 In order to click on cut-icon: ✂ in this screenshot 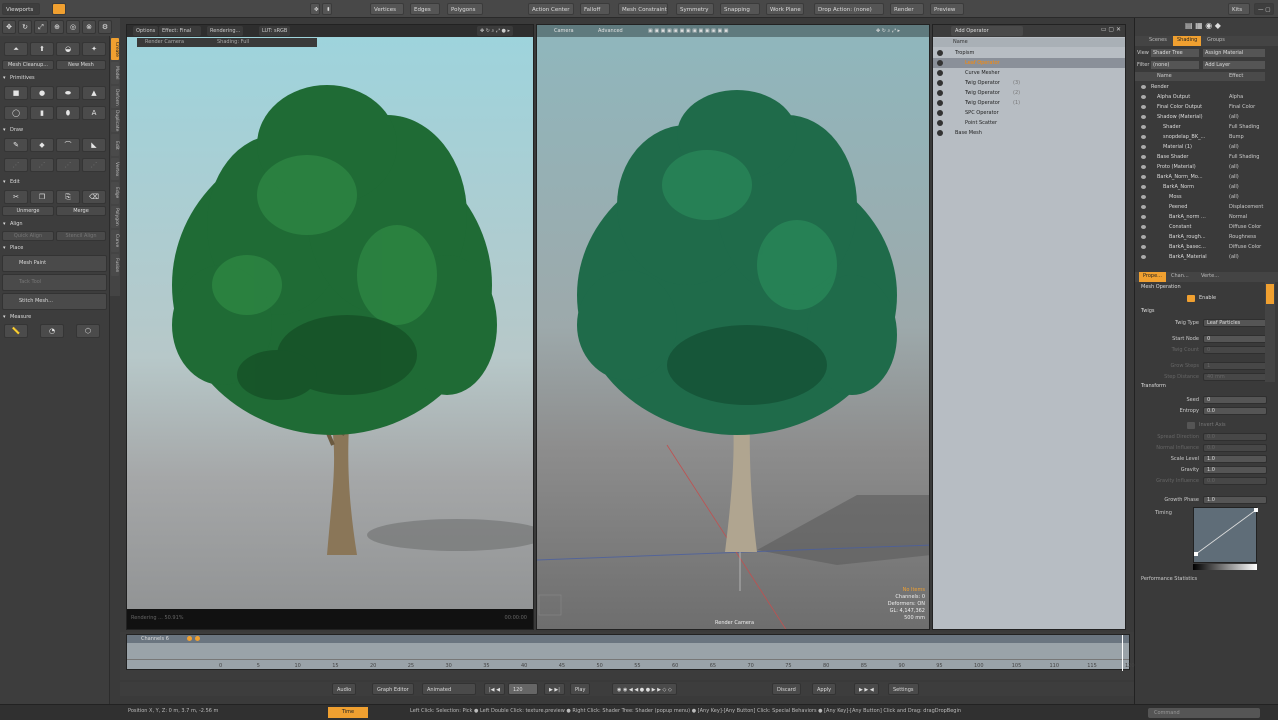, I will do `click(16, 197)`.